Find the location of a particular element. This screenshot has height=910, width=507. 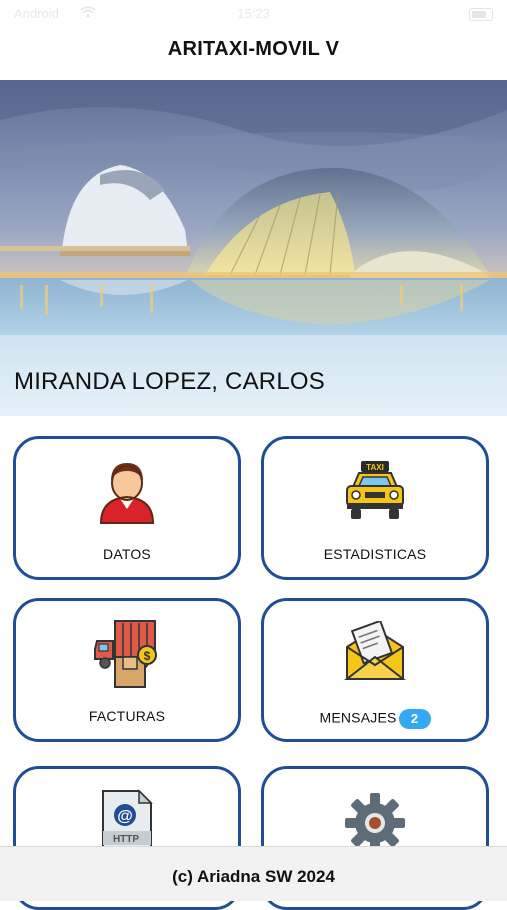

menu-card-estadisticas: TAXI ESTADISTICAS is located at coordinates (375, 508).